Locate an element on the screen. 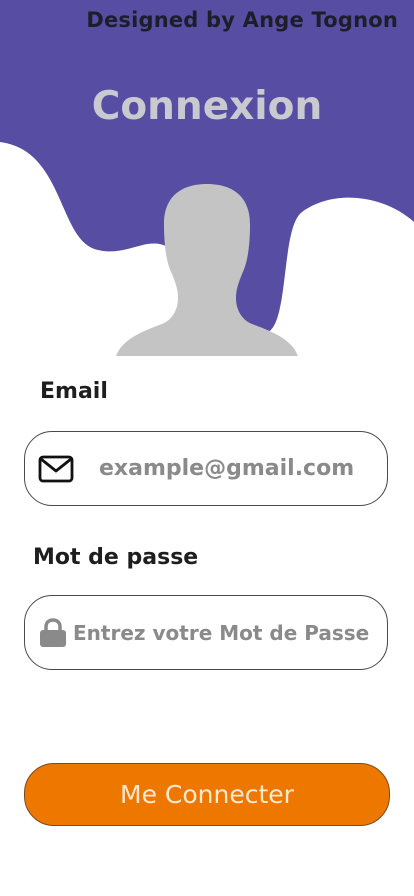  email-field-container is located at coordinates (206, 468).